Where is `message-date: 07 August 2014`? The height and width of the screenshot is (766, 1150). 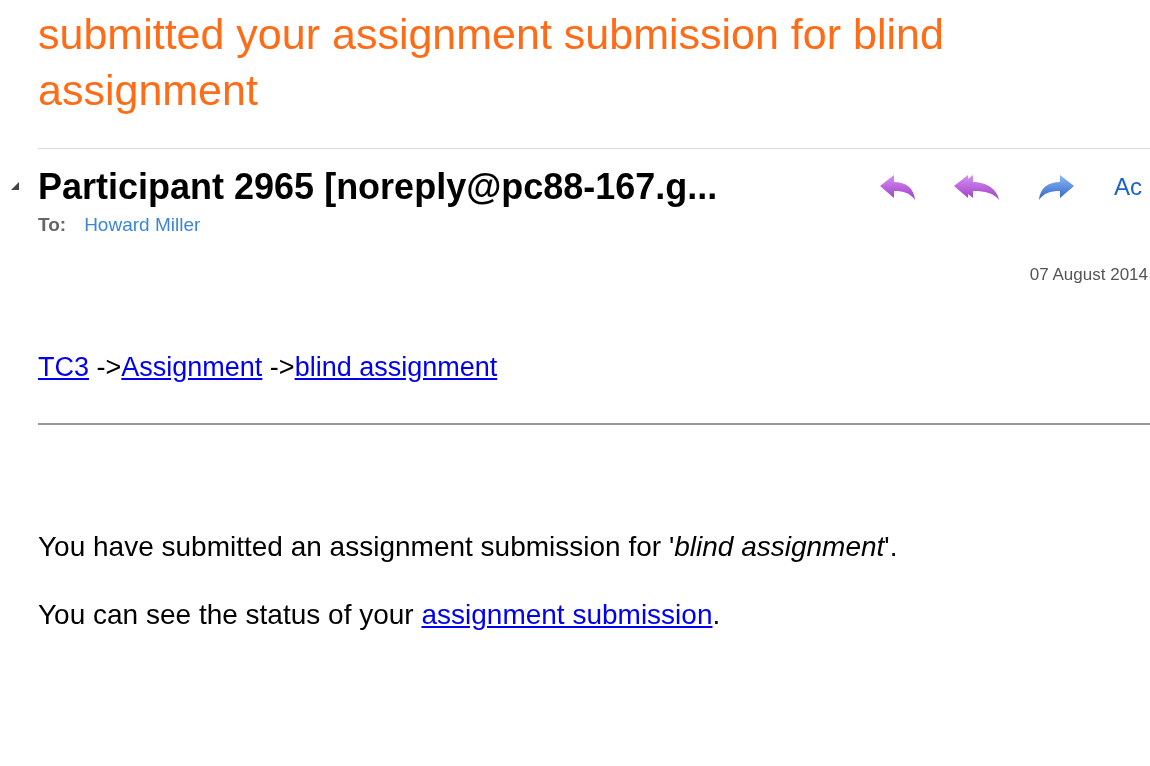
message-date: 07 August 2014 is located at coordinates (1088, 274).